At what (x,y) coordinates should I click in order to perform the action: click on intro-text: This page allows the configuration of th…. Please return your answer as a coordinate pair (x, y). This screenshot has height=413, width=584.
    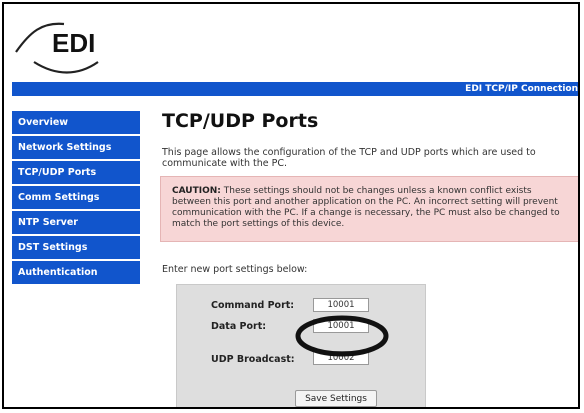
    Looking at the image, I should click on (349, 158).